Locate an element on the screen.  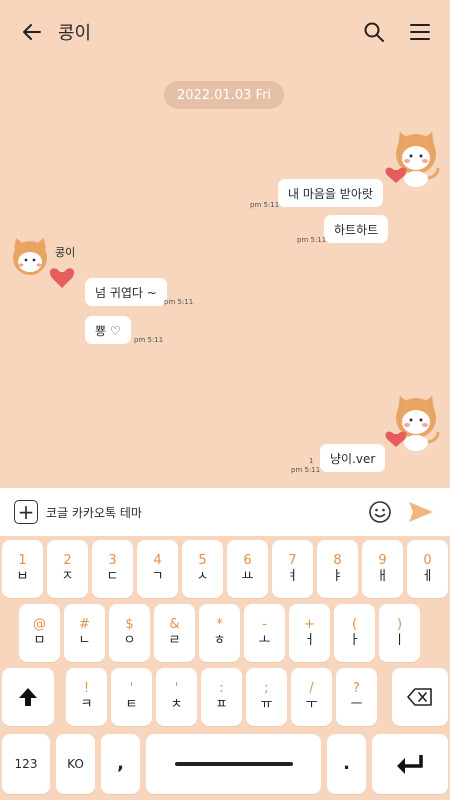
send-button is located at coordinates (421, 512).